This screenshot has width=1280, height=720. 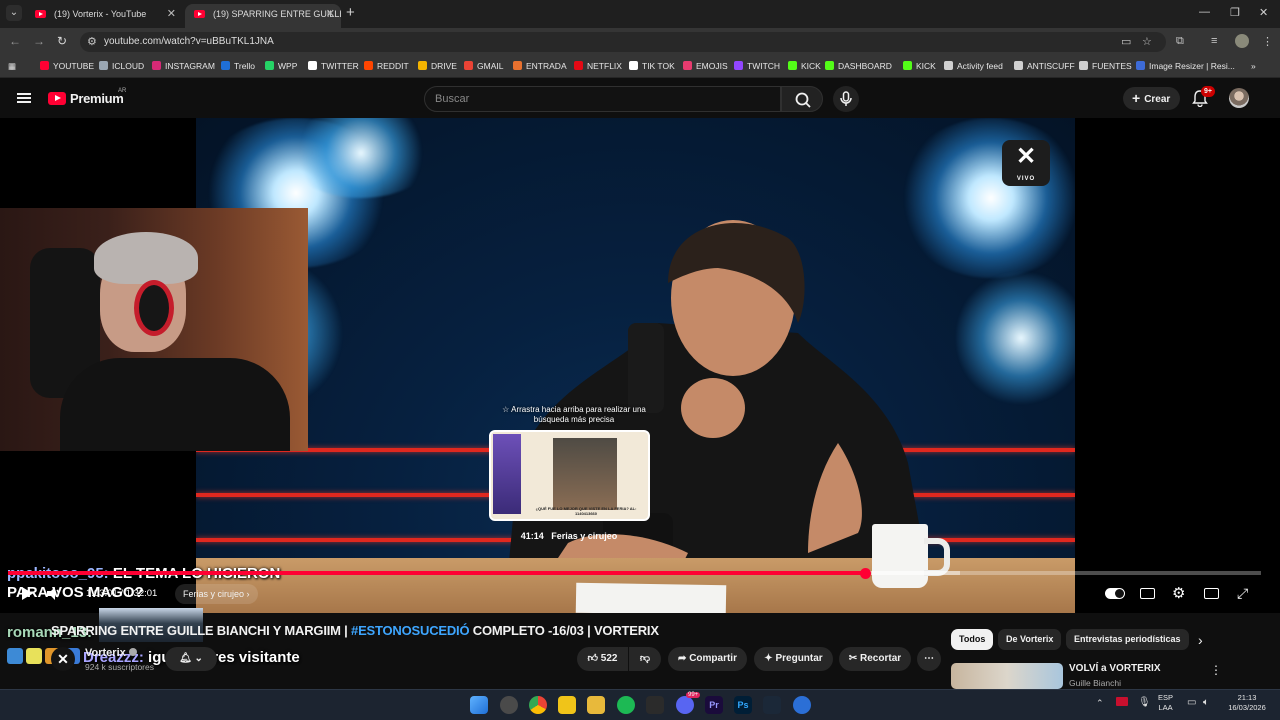 What do you see at coordinates (1191, 702) in the screenshot?
I see `network-icon: ▭` at bounding box center [1191, 702].